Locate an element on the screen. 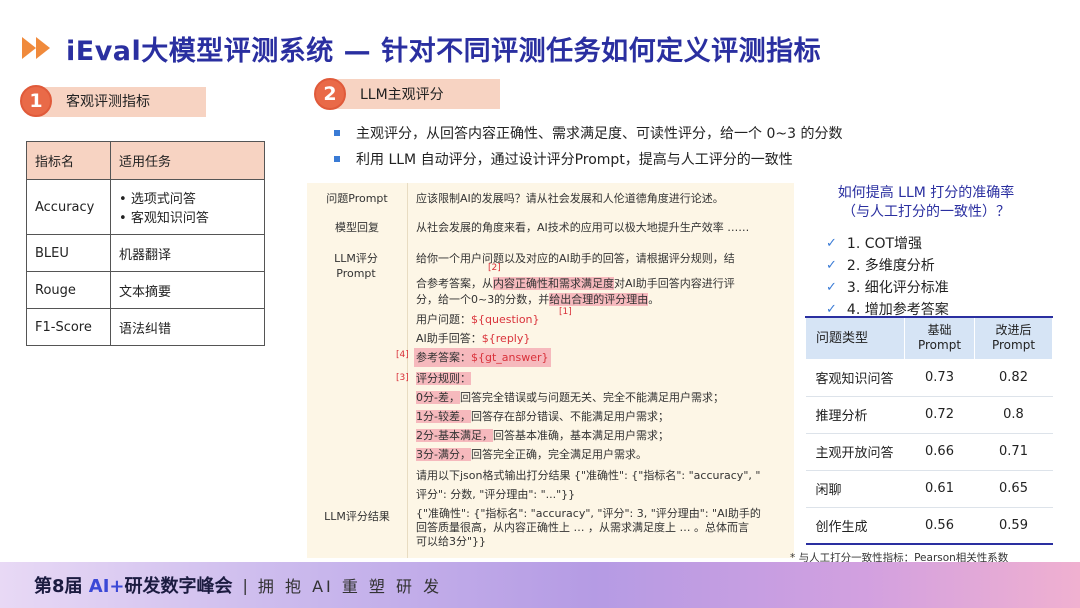 The height and width of the screenshot is (608, 1080). llm-prompt-label: LLM评分Prompt is located at coordinates (356, 266).